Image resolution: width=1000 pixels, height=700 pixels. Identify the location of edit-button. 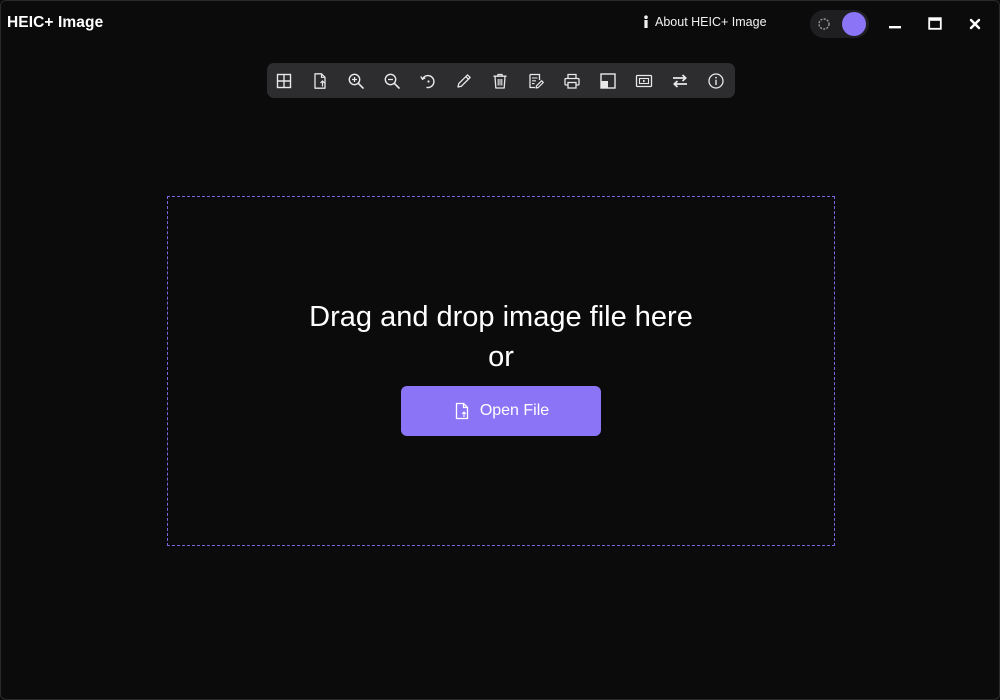
(464, 81).